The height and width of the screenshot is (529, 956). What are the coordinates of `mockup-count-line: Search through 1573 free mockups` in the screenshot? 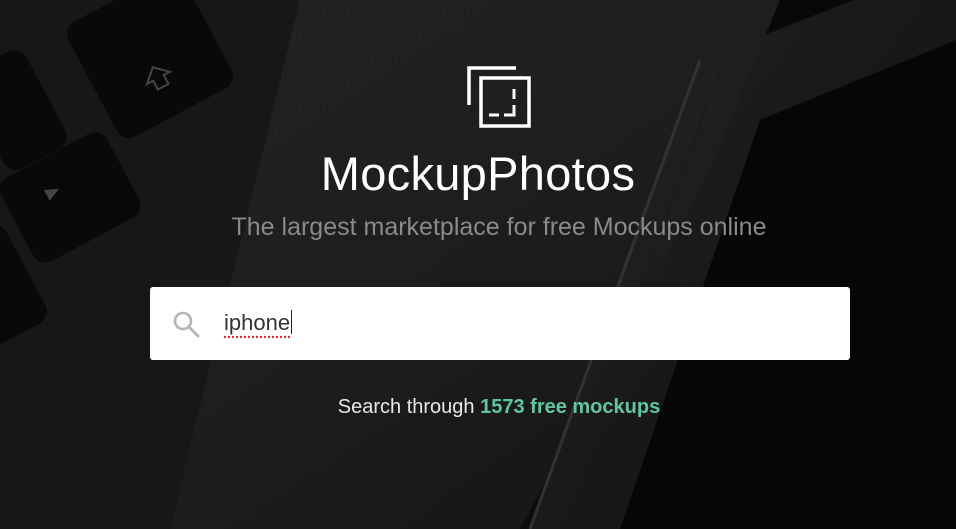 It's located at (478, 407).